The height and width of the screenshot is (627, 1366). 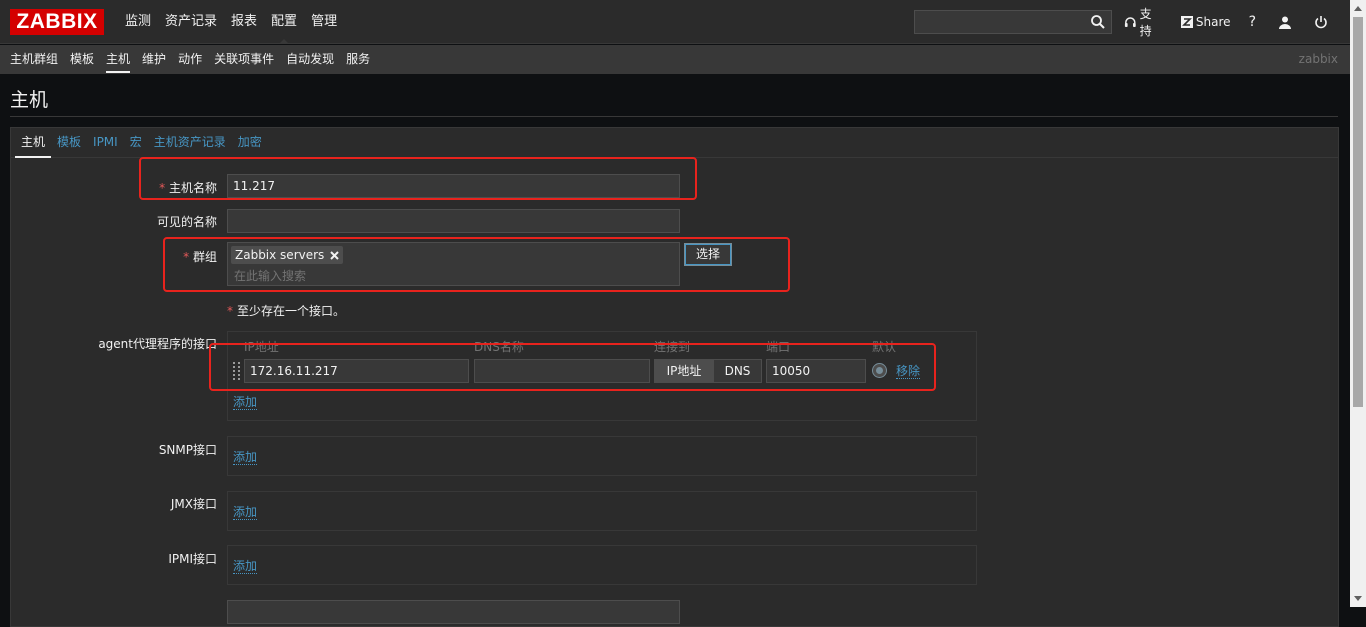 I want to click on subnav-host-groups: 主机群组, so click(x=34, y=59).